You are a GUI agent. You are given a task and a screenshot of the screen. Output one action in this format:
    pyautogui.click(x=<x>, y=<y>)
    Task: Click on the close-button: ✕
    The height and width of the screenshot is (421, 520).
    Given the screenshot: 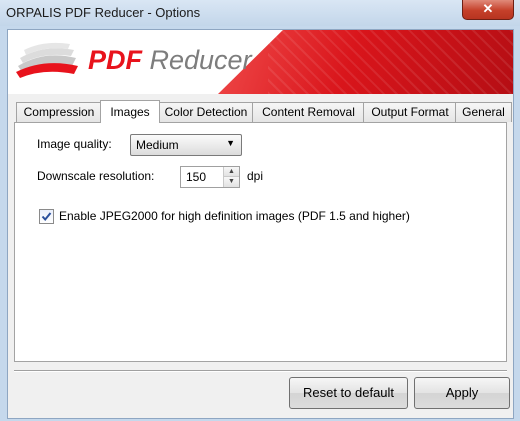 What is the action you would take?
    pyautogui.click(x=488, y=10)
    